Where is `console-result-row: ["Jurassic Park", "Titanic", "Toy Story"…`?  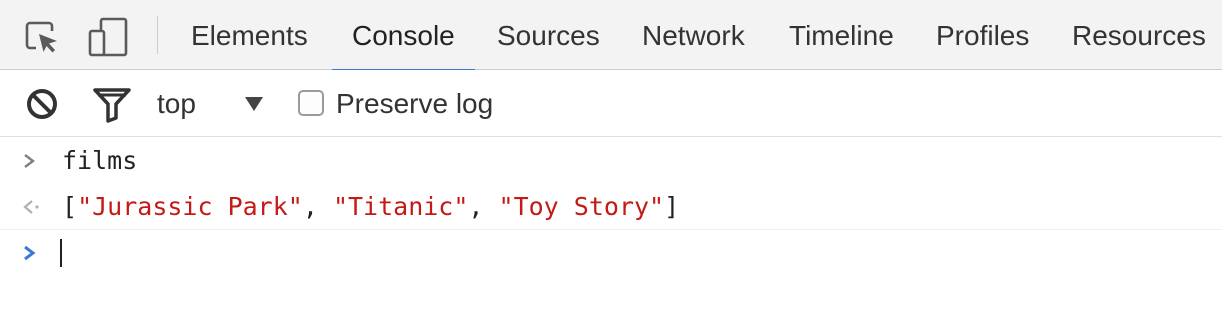
console-result-row: ["Jurassic Park", "Titanic", "Toy Story"… is located at coordinates (611, 207).